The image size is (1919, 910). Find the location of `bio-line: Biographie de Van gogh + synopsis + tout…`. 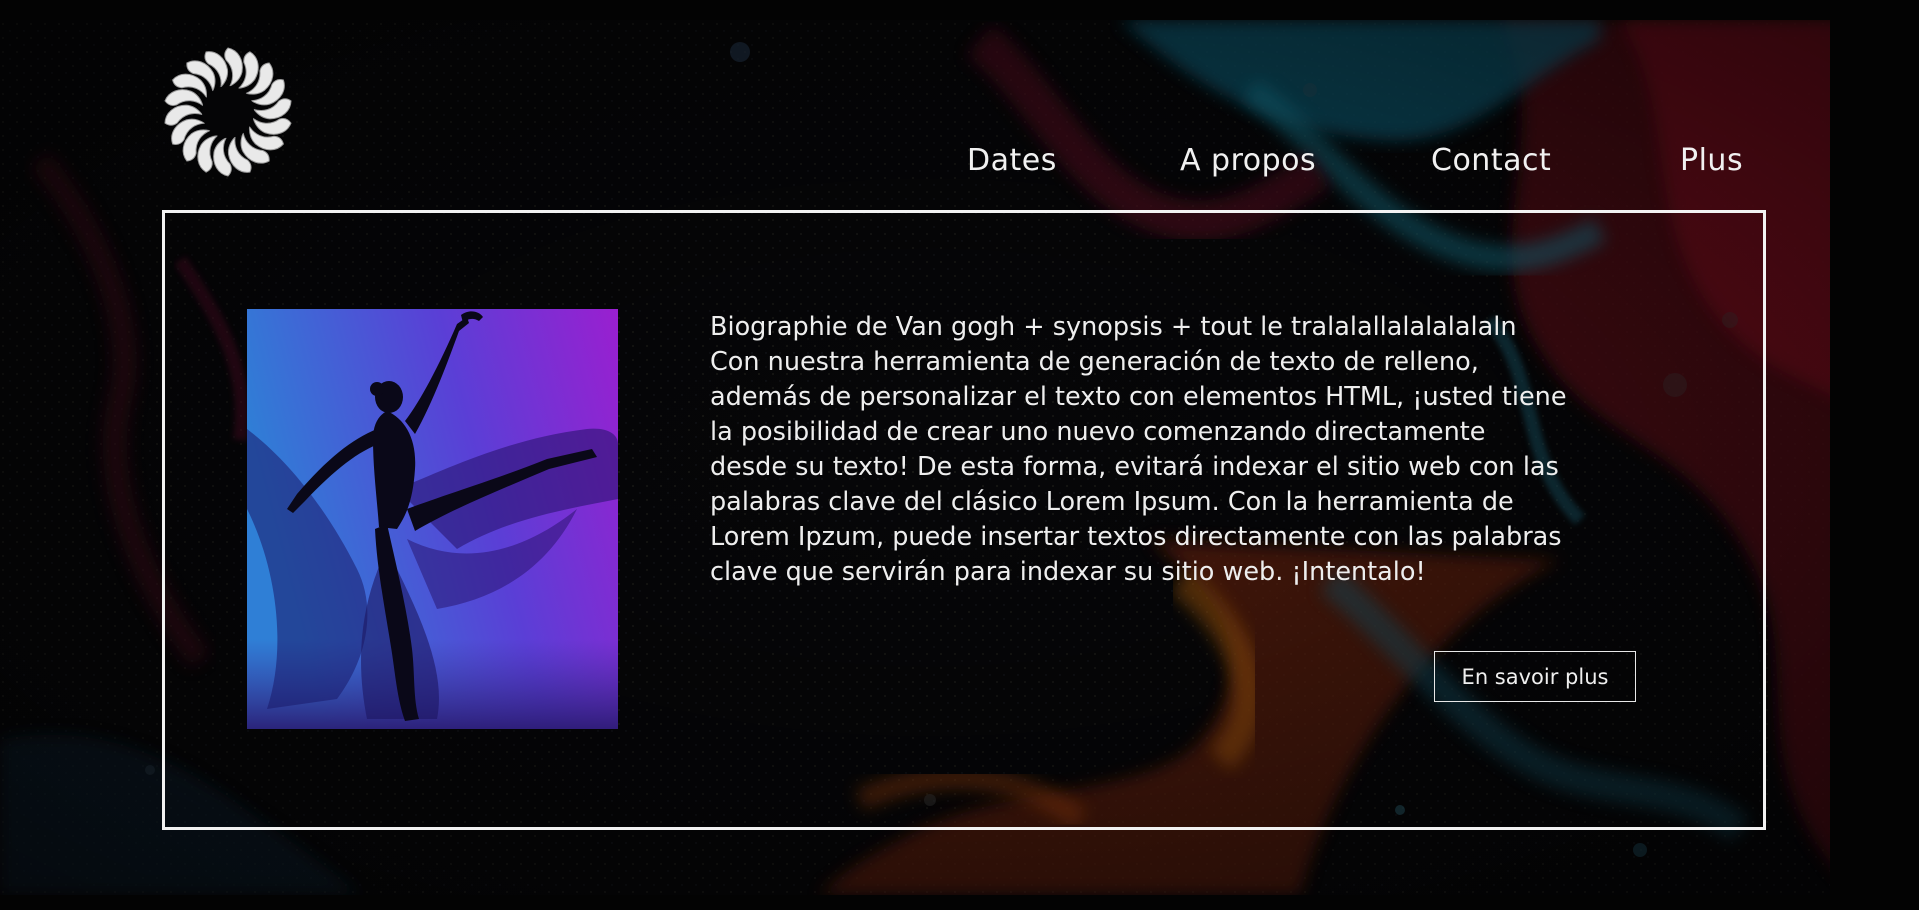

bio-line: Biographie de Van gogh + synopsis + tout… is located at coordinates (1113, 327).